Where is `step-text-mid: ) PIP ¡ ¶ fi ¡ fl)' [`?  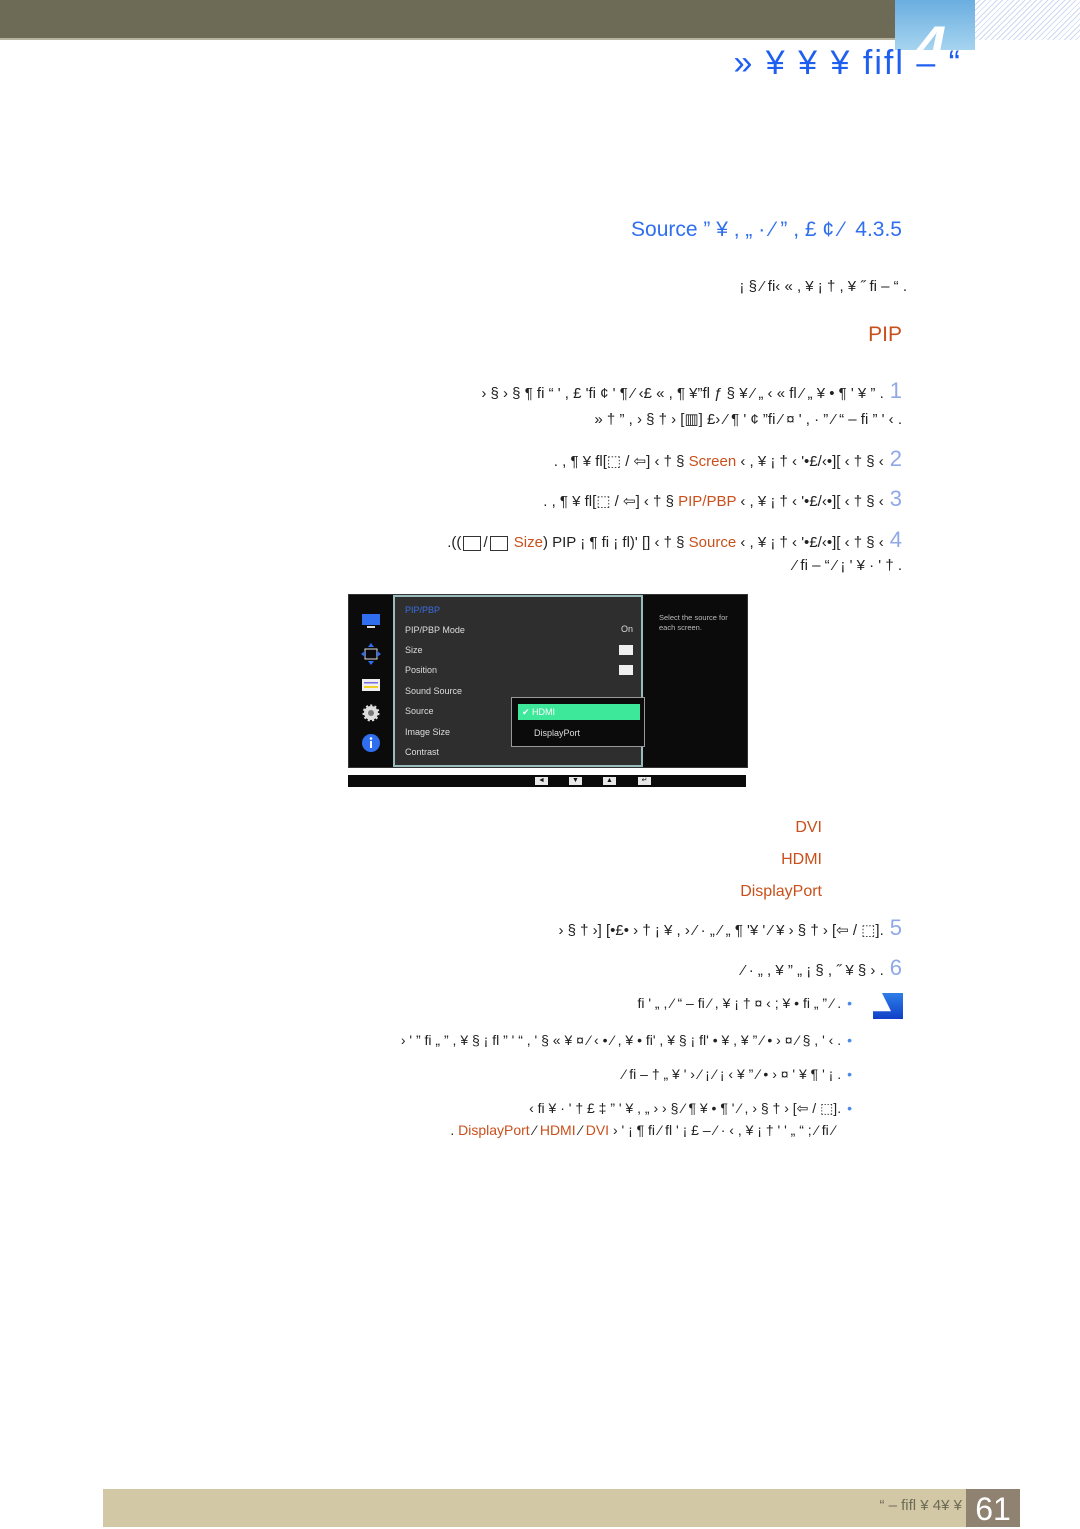 step-text-mid: ) PIP ¡ ¶ fi ¡ fl)' [ is located at coordinates (594, 542).